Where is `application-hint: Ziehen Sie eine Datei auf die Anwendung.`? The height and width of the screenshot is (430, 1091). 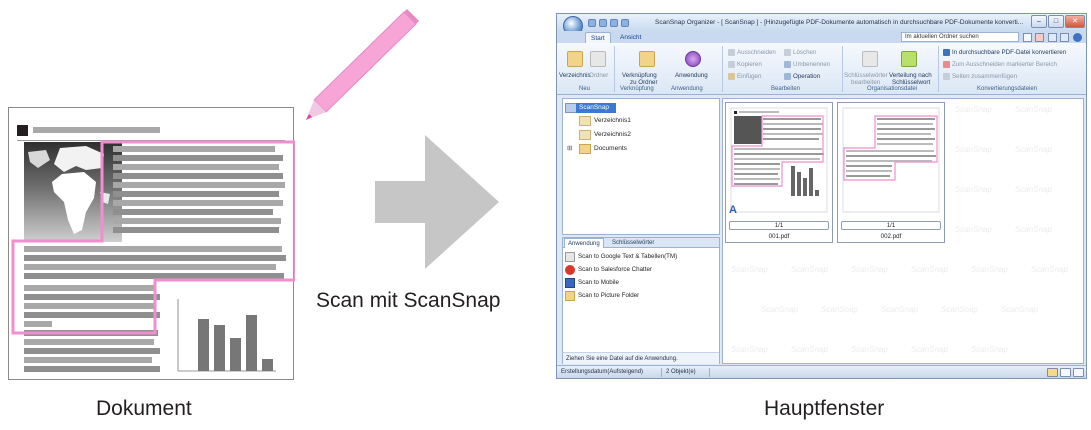 application-hint: Ziehen Sie eine Datei auf die Anwendung. is located at coordinates (641, 358).